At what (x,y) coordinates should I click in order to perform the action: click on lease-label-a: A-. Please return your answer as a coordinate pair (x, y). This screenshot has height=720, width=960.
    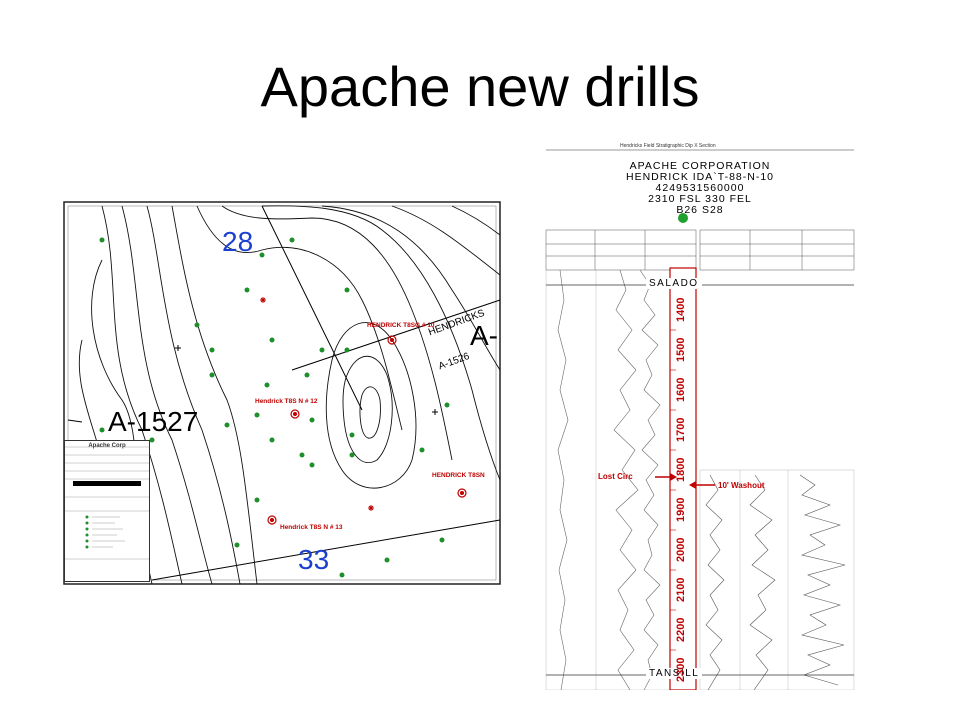
    Looking at the image, I should click on (484, 335).